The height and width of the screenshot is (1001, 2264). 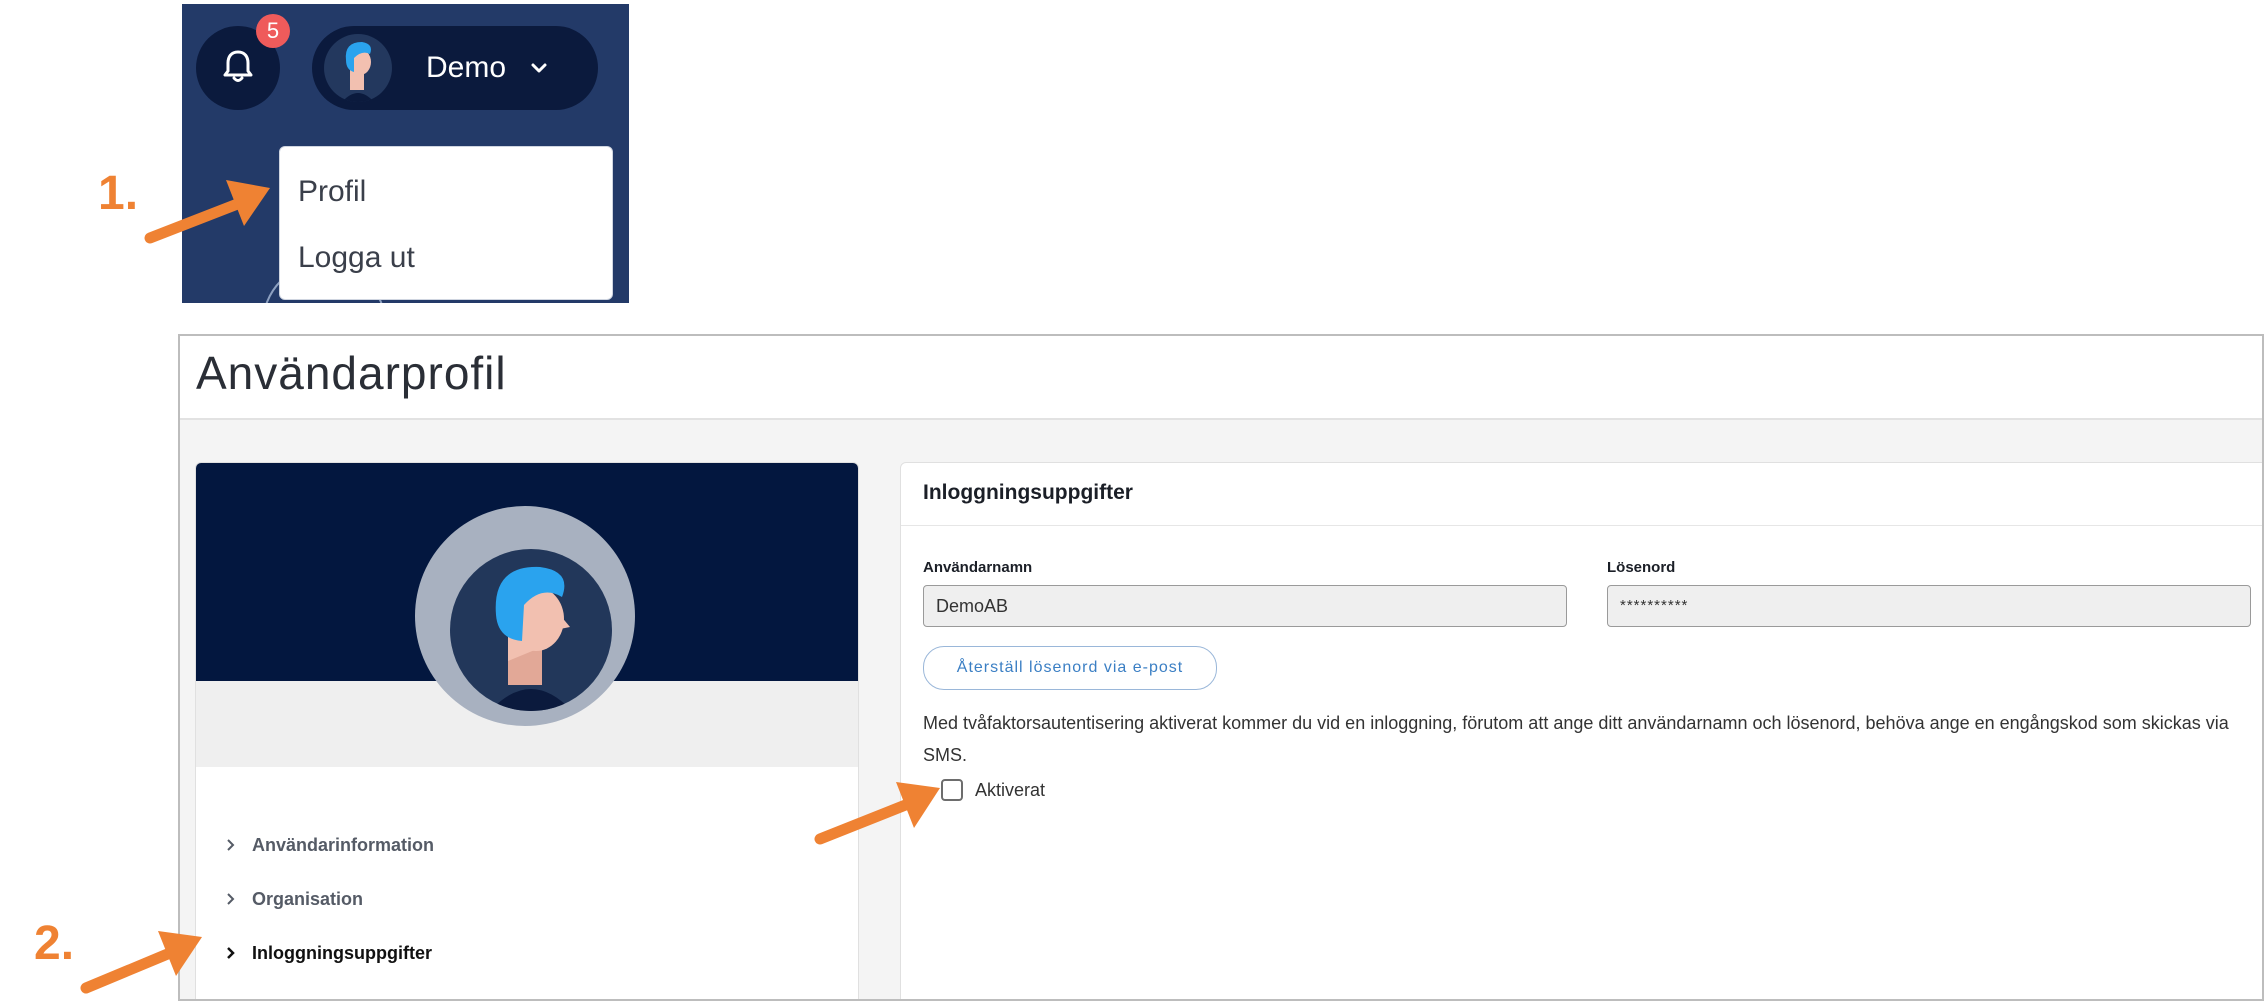 What do you see at coordinates (141, 962) in the screenshot?
I see `step-2-arrow-icon` at bounding box center [141, 962].